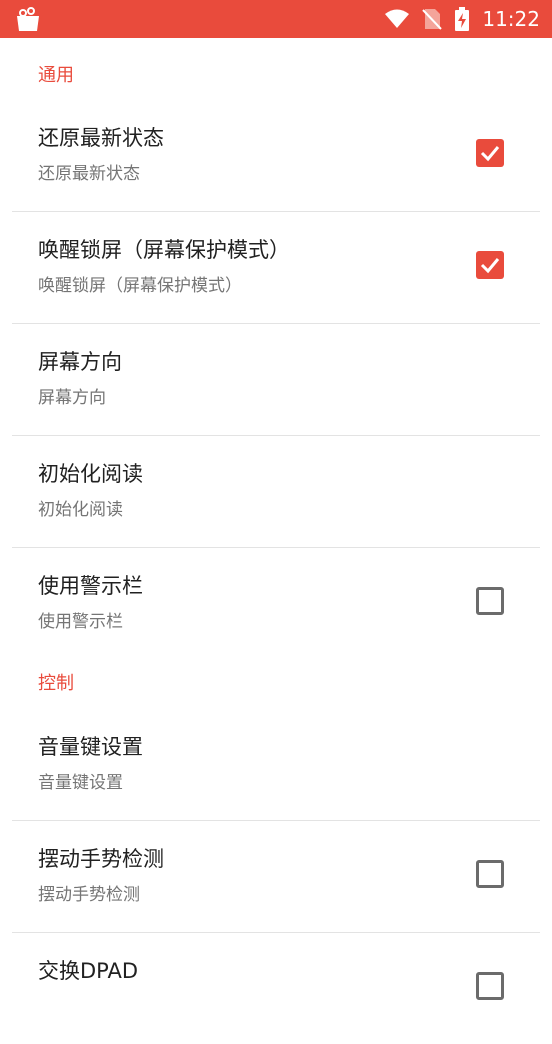 The width and height of the screenshot is (552, 1044). I want to click on section-title-general: 通用, so click(56, 75).